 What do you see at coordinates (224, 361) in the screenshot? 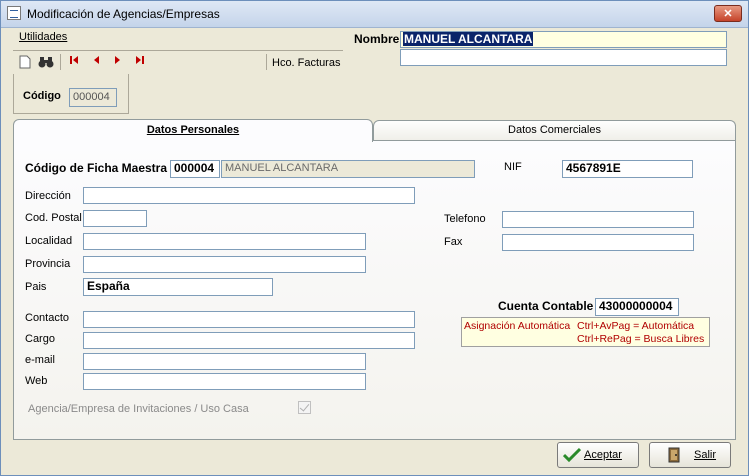
I see `email-field` at bounding box center [224, 361].